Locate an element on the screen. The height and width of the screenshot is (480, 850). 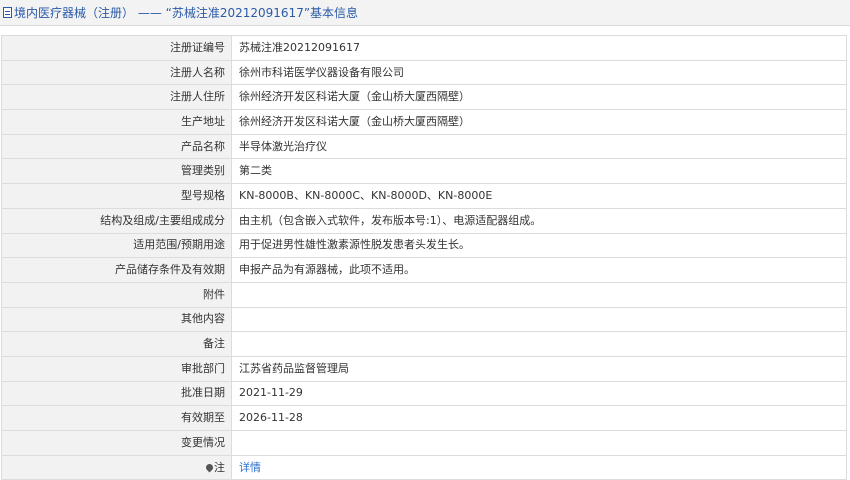
page-title: 境内医疗器械（注册） —— “苏械注准20212091617”基本信息 is located at coordinates (186, 13).